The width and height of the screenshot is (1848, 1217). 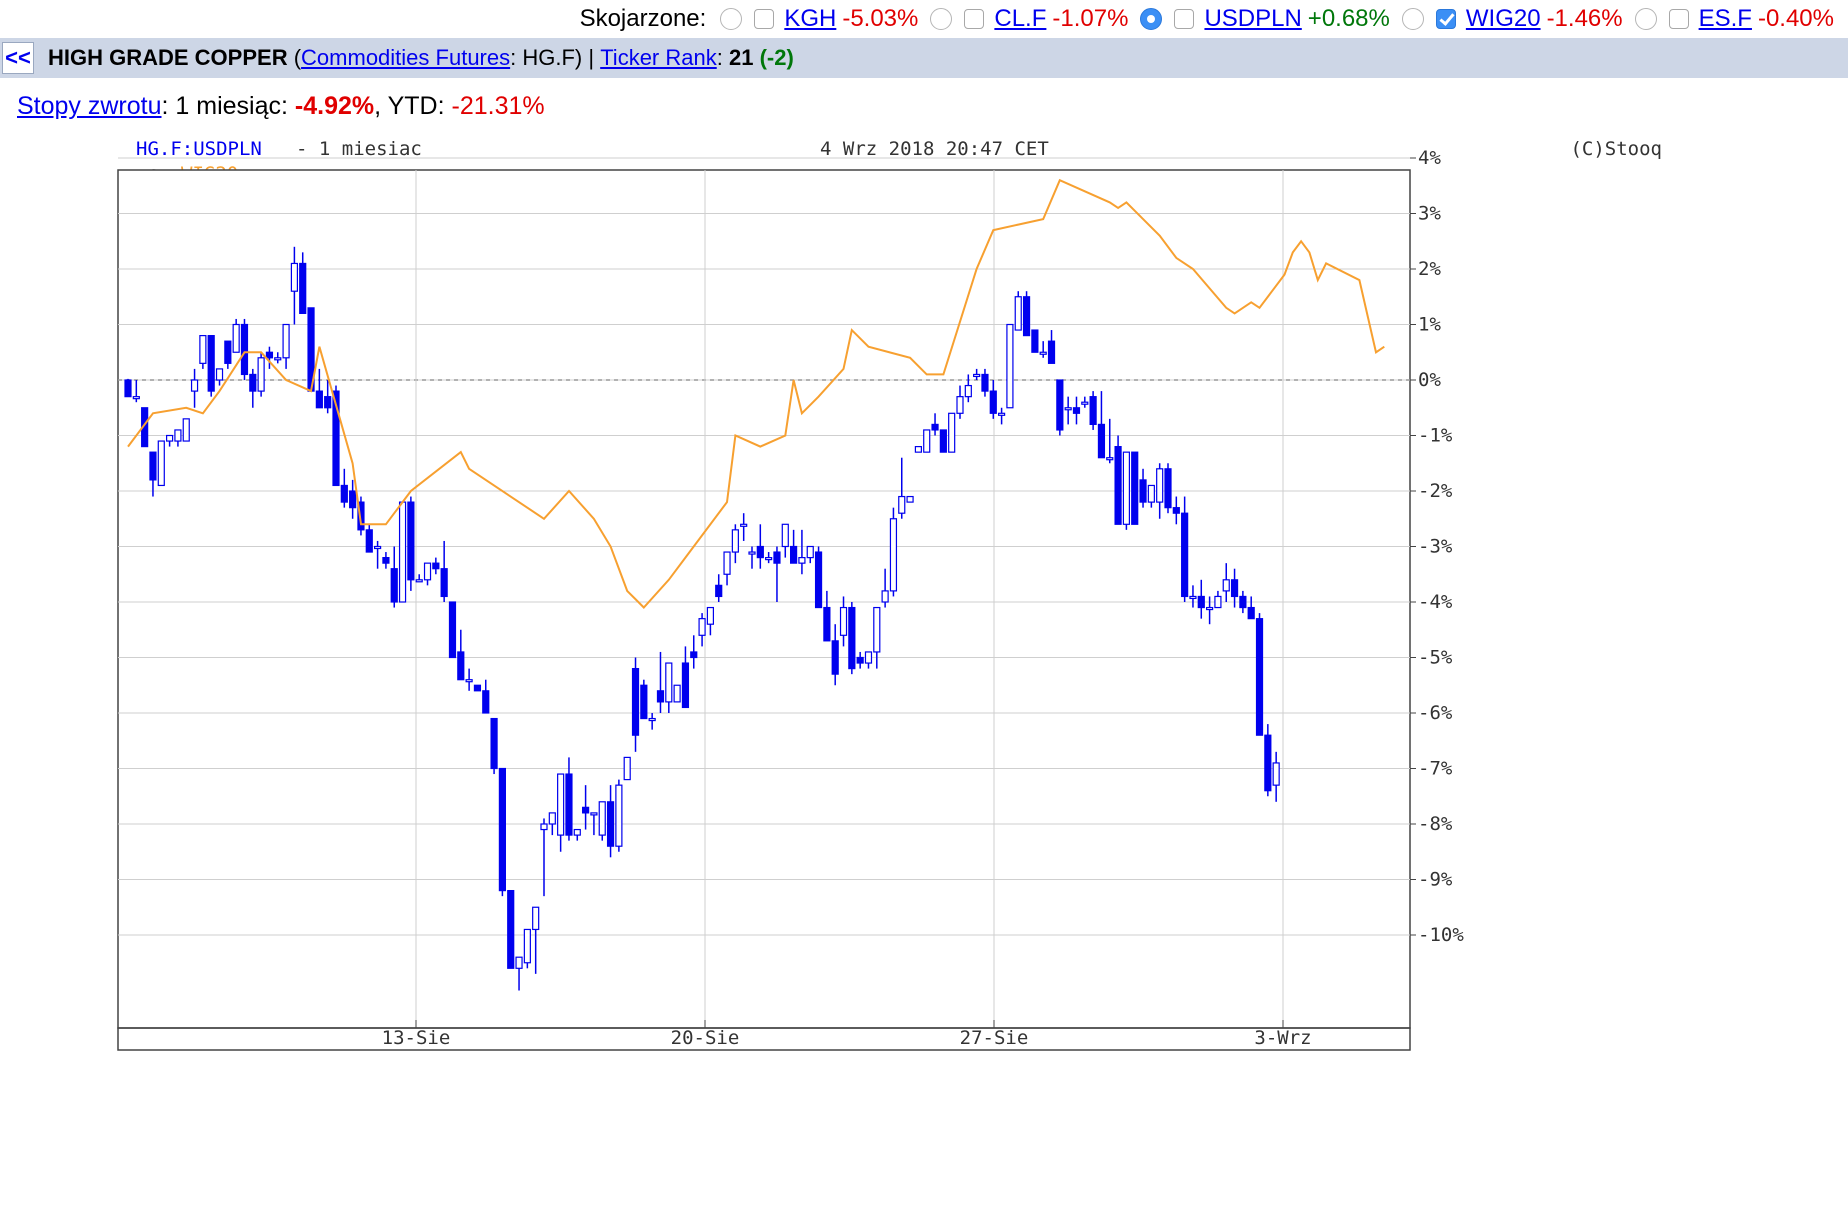 I want to click on compare-ticker-link: WIG20, so click(x=1503, y=19).